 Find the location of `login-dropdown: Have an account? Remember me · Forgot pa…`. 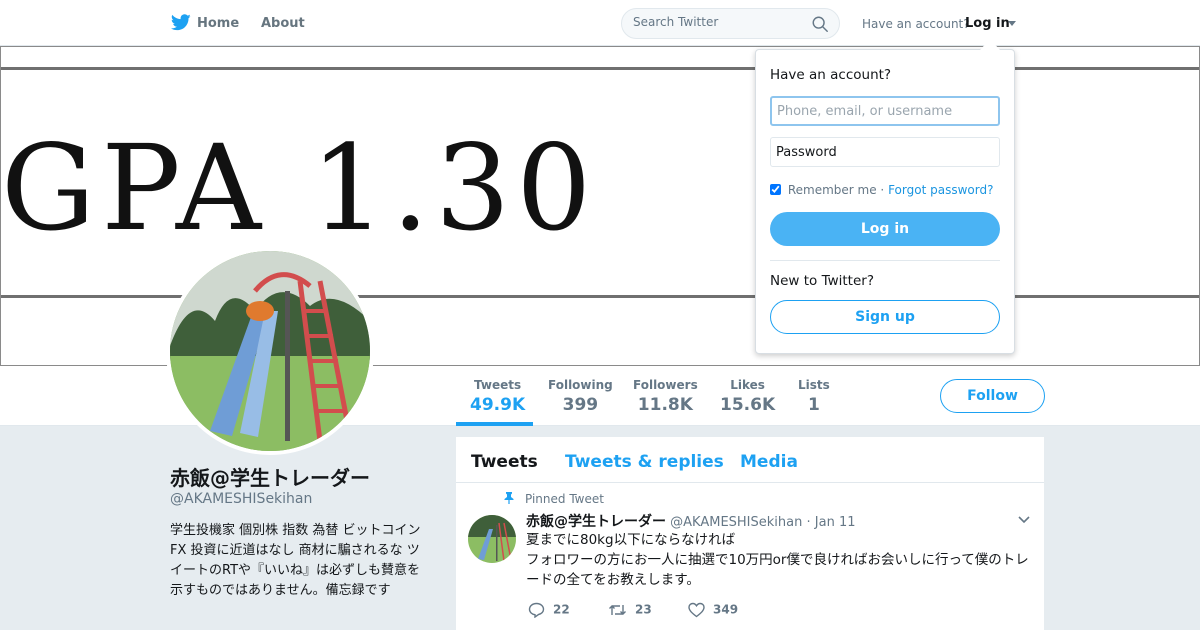

login-dropdown: Have an account? Remember me · Forgot pa… is located at coordinates (885, 201).